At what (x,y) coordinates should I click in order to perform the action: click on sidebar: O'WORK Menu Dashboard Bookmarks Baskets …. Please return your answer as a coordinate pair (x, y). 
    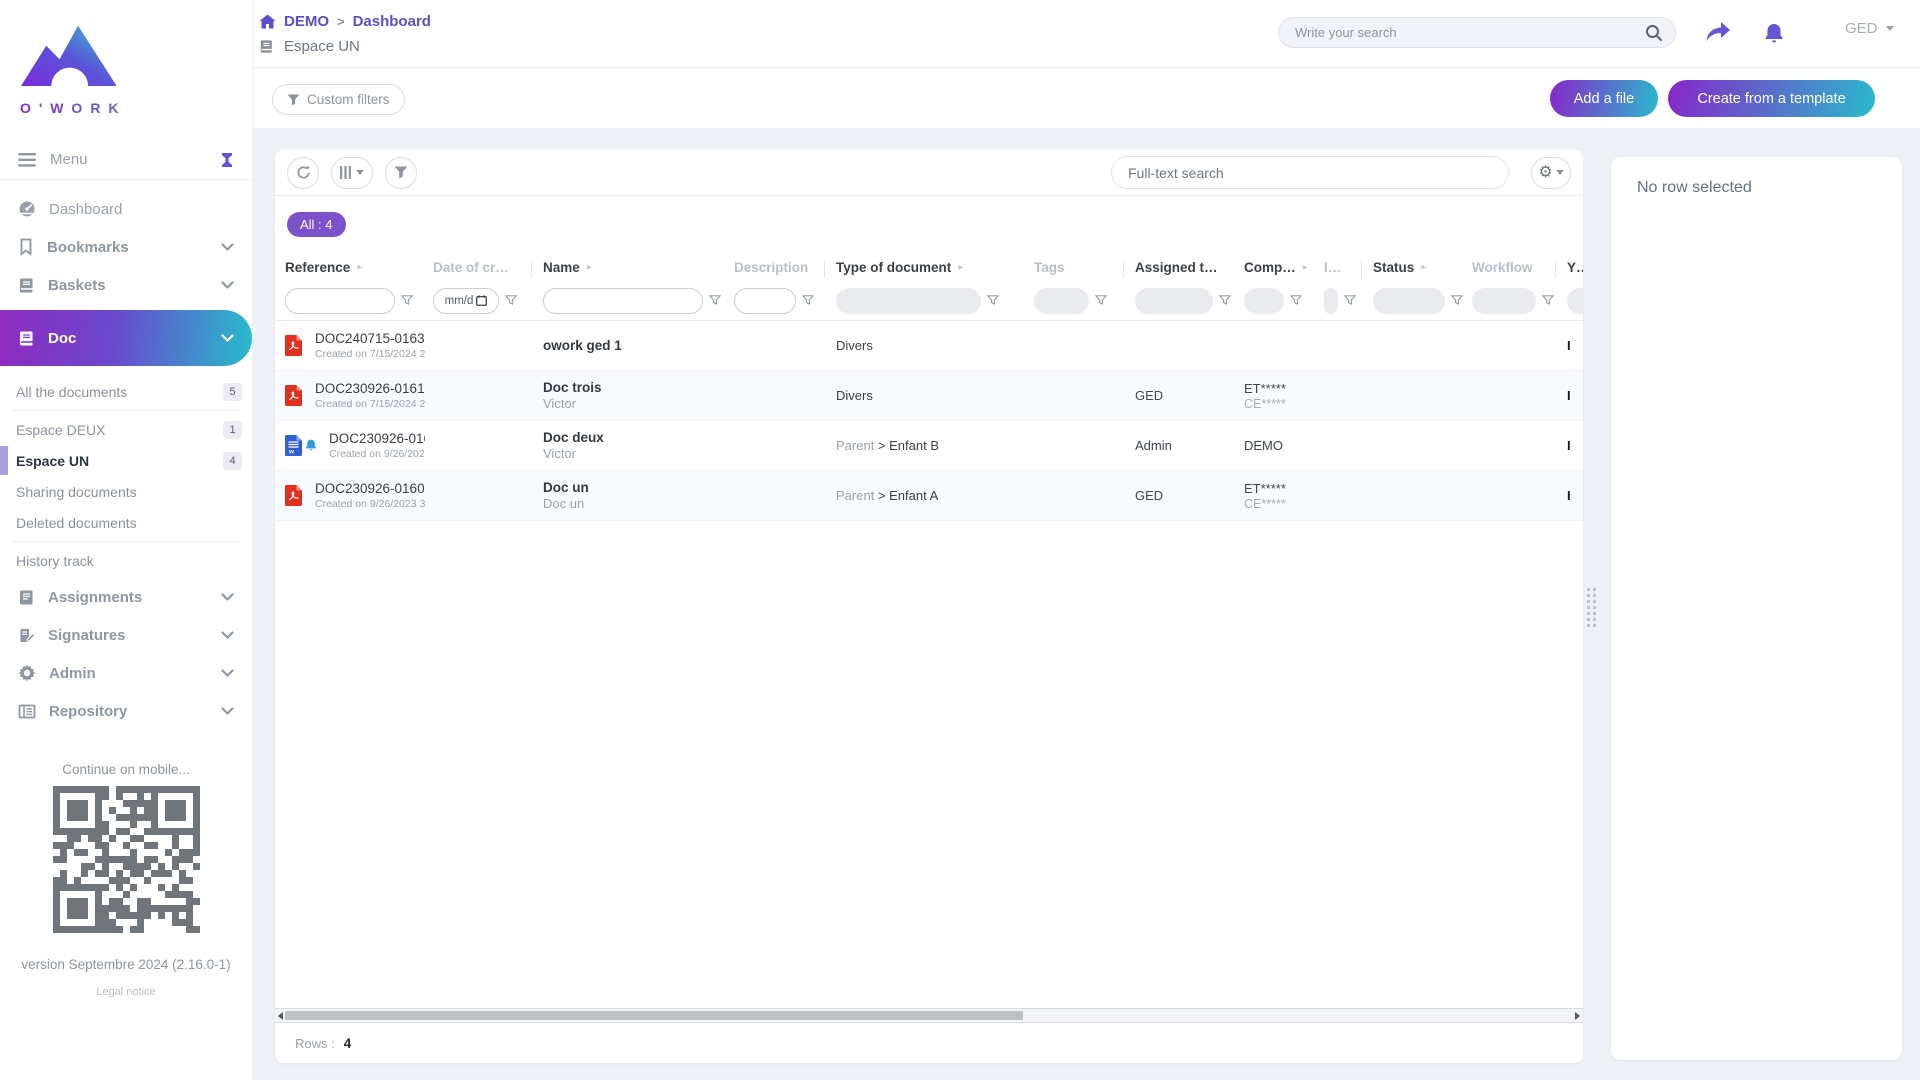
    Looking at the image, I should click on (126, 540).